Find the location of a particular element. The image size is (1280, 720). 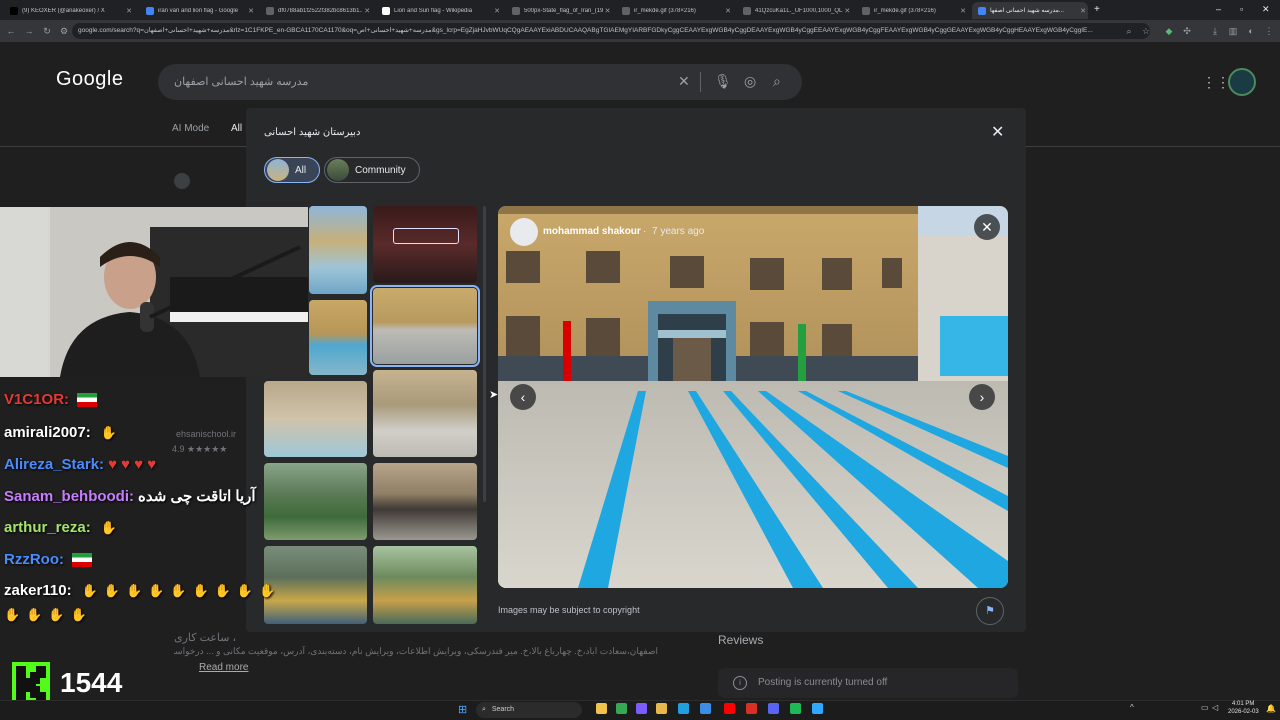

microphone-icon: 🎙 is located at coordinates (723, 81).